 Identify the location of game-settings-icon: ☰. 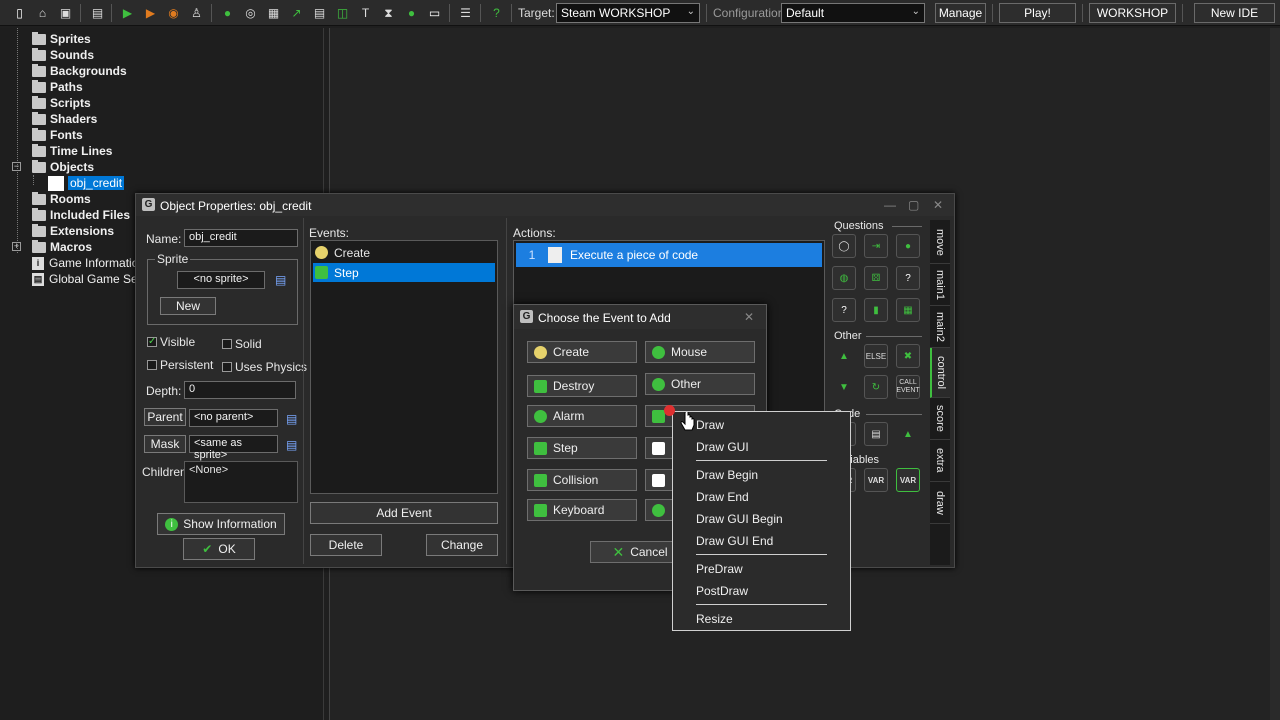
(465, 12).